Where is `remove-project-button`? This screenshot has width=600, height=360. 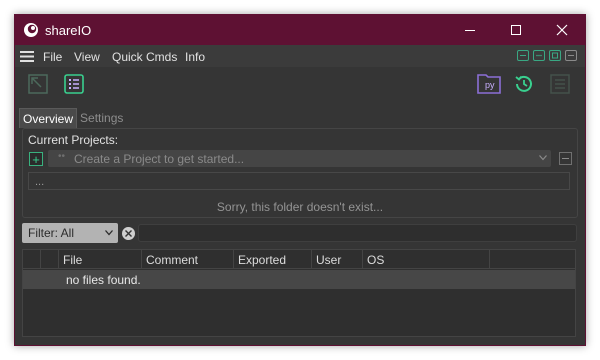 remove-project-button is located at coordinates (565, 158).